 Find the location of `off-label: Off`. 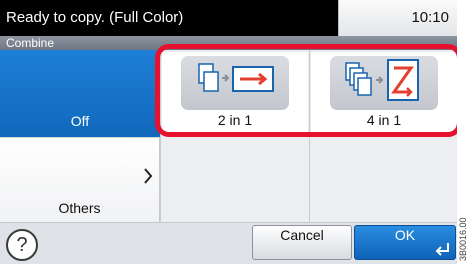

off-label: Off is located at coordinates (80, 121).